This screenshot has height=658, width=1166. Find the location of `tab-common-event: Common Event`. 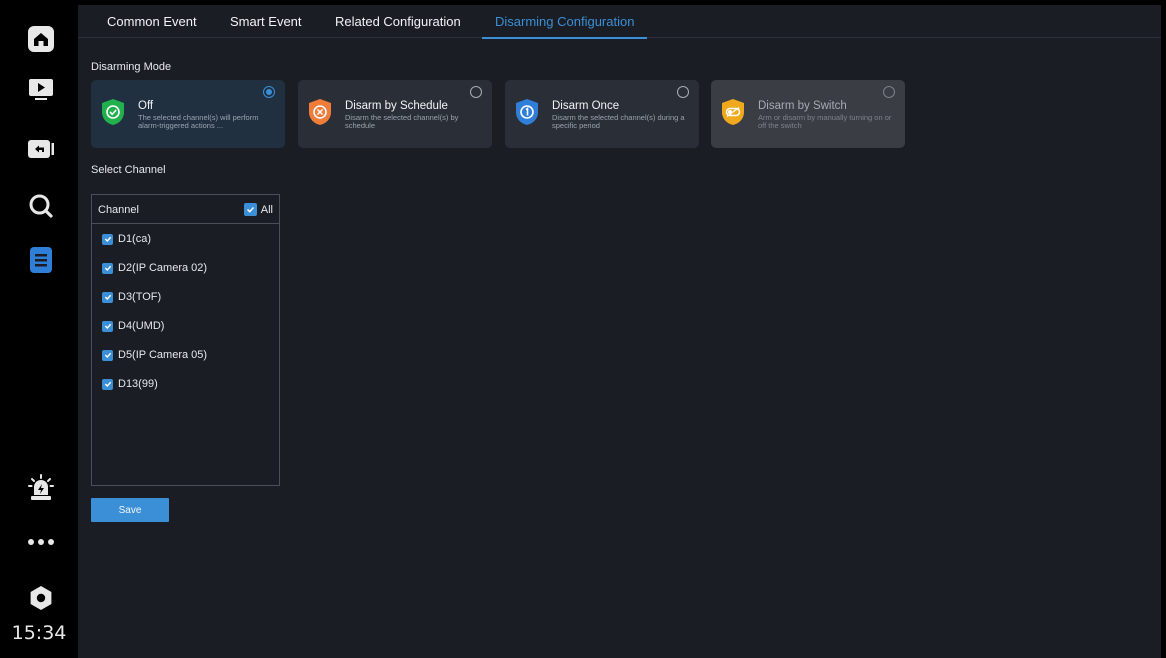

tab-common-event: Common Event is located at coordinates (152, 21).